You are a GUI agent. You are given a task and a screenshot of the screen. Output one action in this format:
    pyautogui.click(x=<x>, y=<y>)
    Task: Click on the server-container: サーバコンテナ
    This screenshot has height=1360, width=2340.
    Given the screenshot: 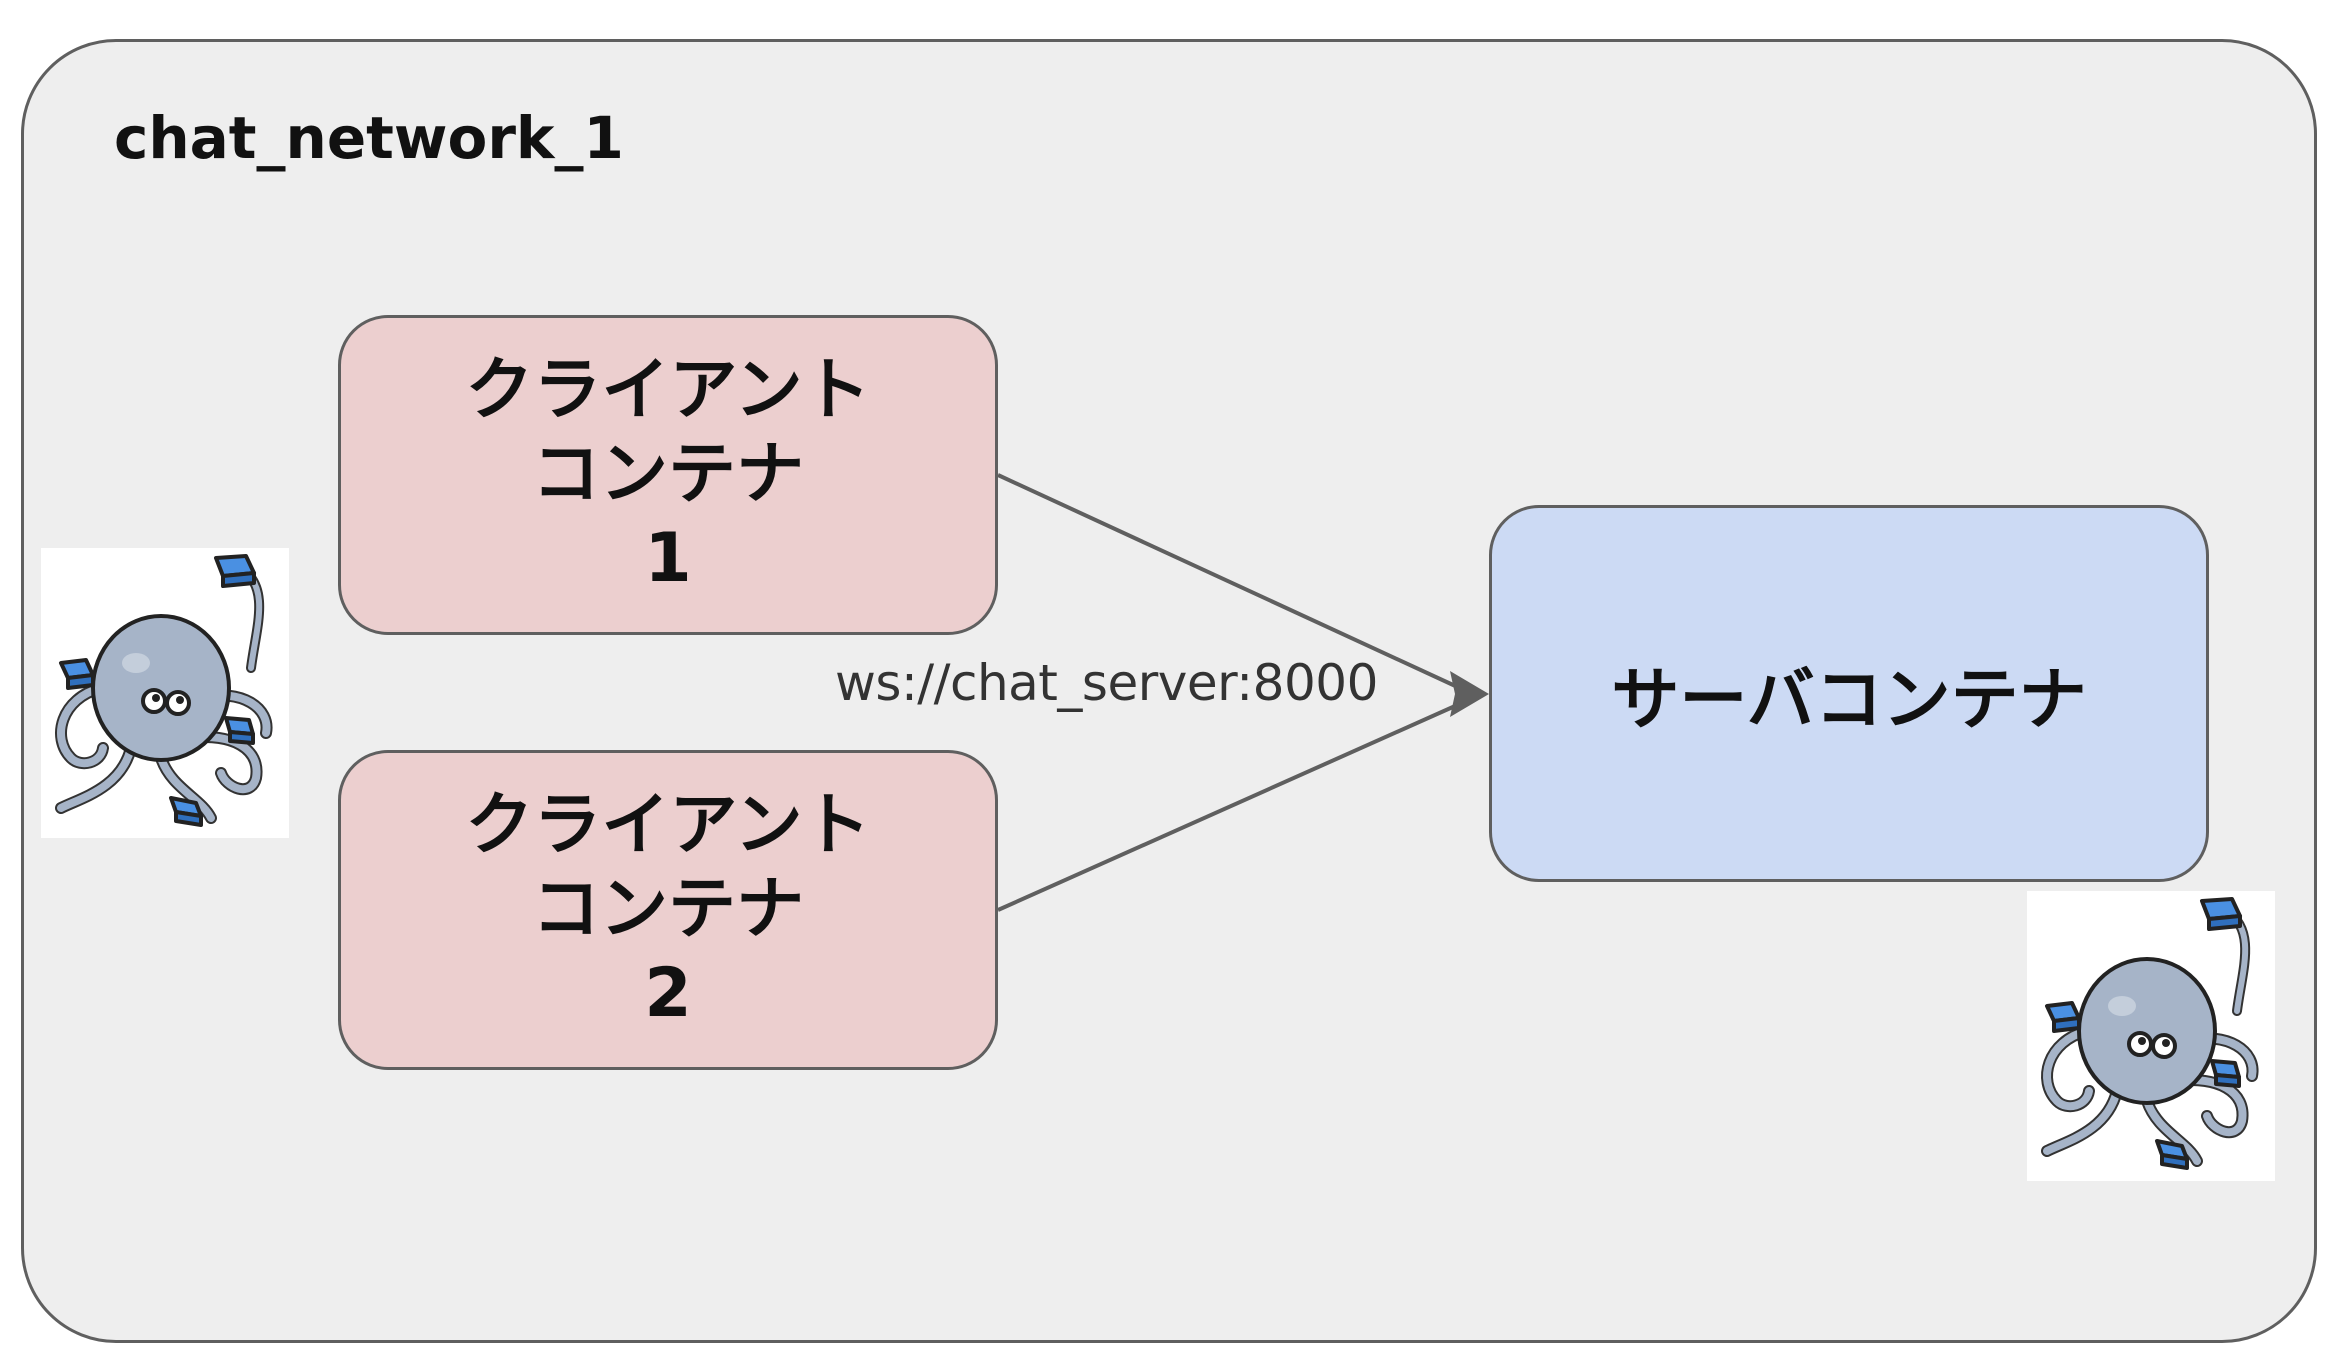 What is the action you would take?
    pyautogui.click(x=1849, y=693)
    